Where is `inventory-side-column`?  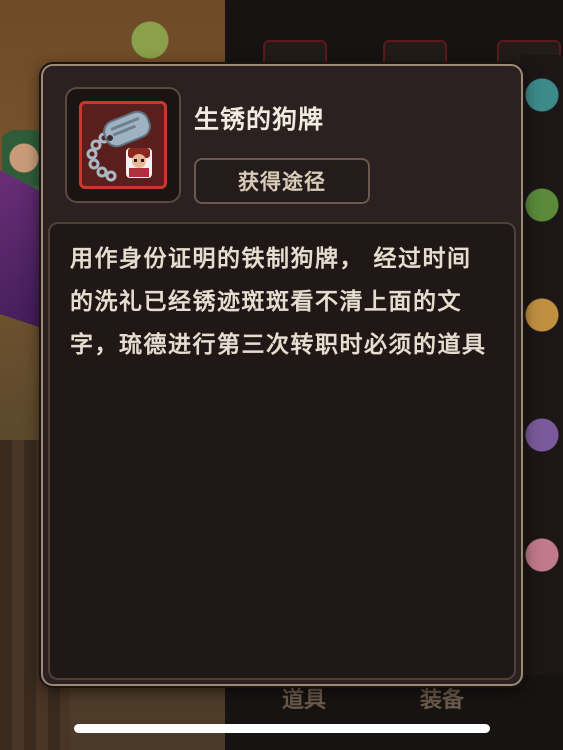 inventory-side-column is located at coordinates (541, 365).